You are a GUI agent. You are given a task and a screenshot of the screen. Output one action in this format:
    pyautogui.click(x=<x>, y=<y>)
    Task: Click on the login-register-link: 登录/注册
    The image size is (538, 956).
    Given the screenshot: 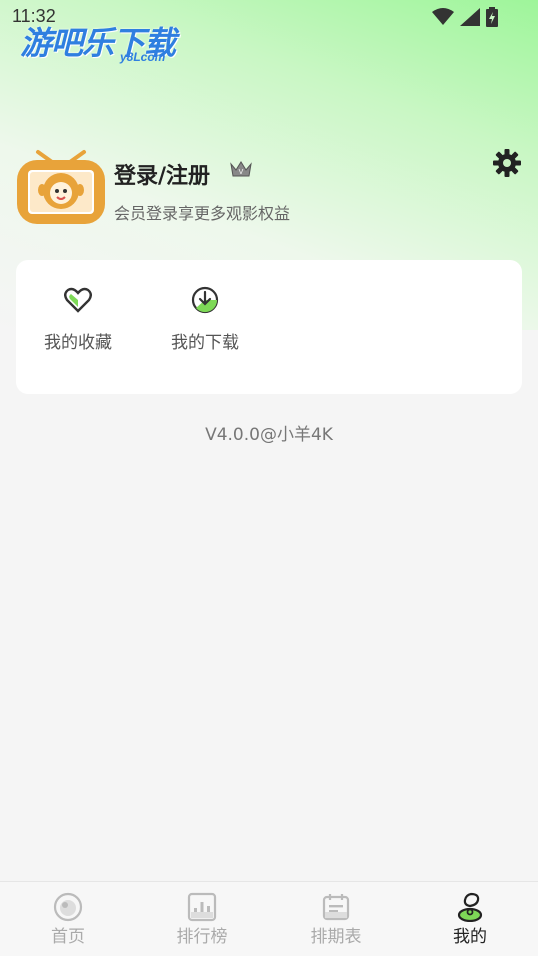 What is the action you would take?
    pyautogui.click(x=162, y=174)
    